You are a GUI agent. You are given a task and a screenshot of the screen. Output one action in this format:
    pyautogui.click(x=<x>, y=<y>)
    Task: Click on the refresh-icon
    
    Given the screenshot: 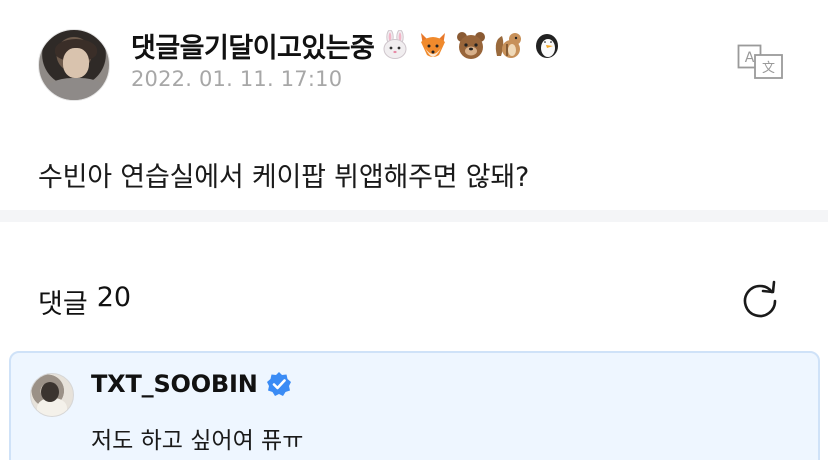 What is the action you would take?
    pyautogui.click(x=760, y=299)
    